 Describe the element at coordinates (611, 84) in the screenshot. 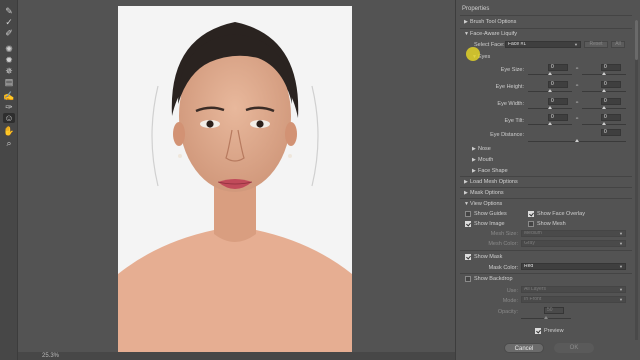

I see `eye-height-right-value: 0` at that location.